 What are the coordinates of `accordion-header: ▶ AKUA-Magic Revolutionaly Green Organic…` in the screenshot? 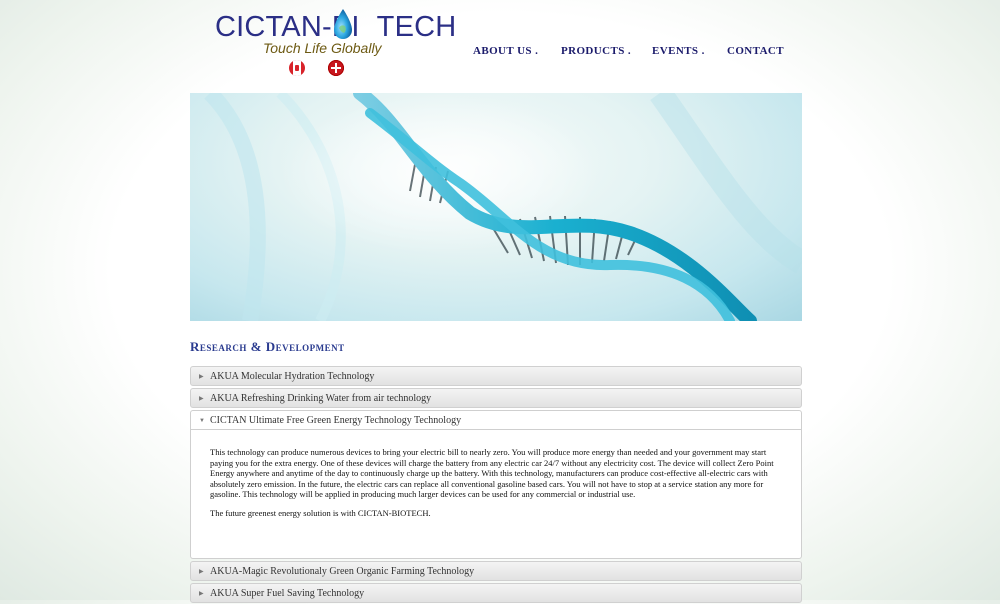 It's located at (496, 571).